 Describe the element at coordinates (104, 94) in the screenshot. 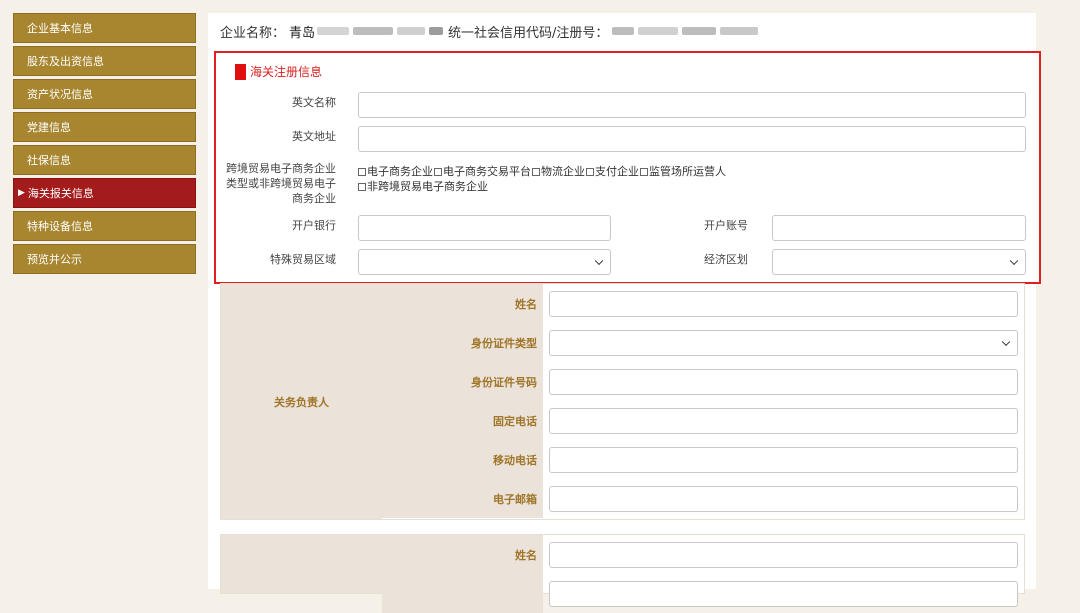

I see `sidebar-item-assets: 资产状况信息` at that location.